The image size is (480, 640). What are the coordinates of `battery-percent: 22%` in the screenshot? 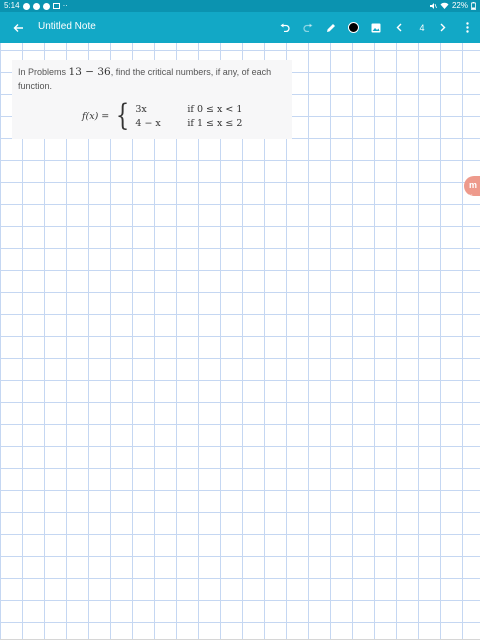 It's located at (459, 5).